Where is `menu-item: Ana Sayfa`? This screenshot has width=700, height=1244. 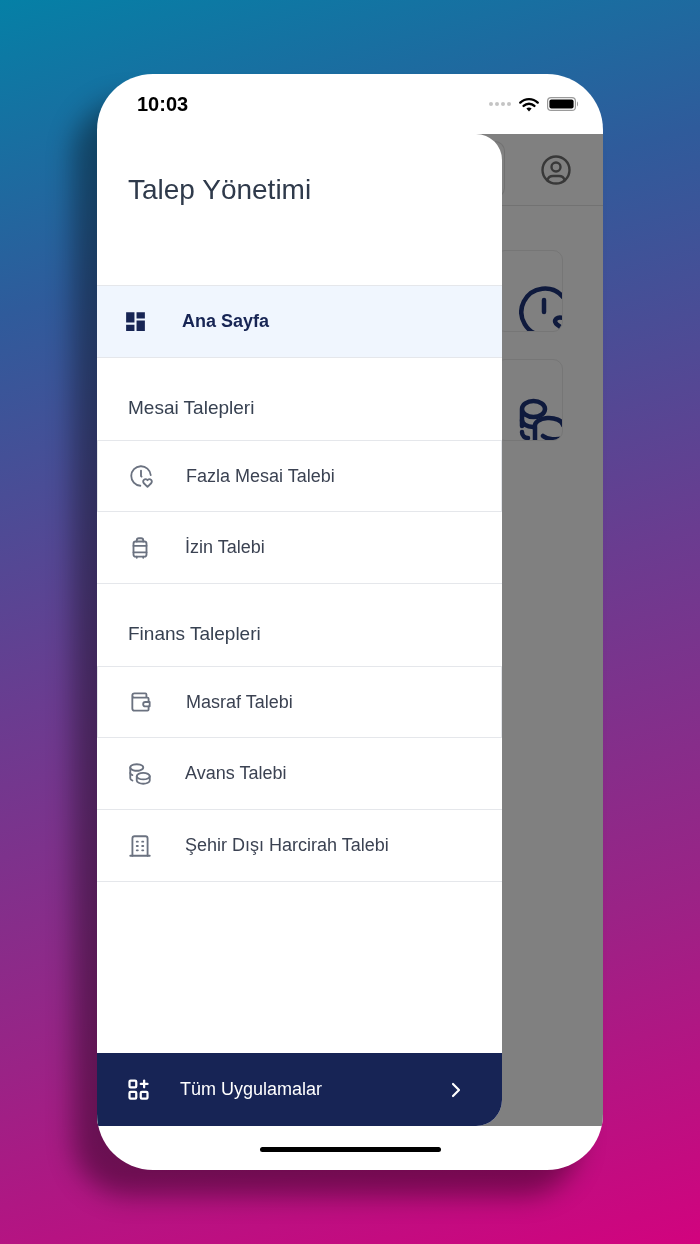 menu-item: Ana Sayfa is located at coordinates (299, 321).